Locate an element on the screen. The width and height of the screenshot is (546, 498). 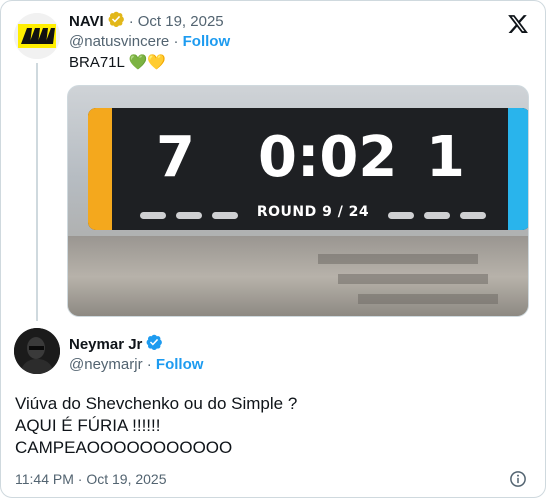
x-logo-icon is located at coordinates (518, 24).